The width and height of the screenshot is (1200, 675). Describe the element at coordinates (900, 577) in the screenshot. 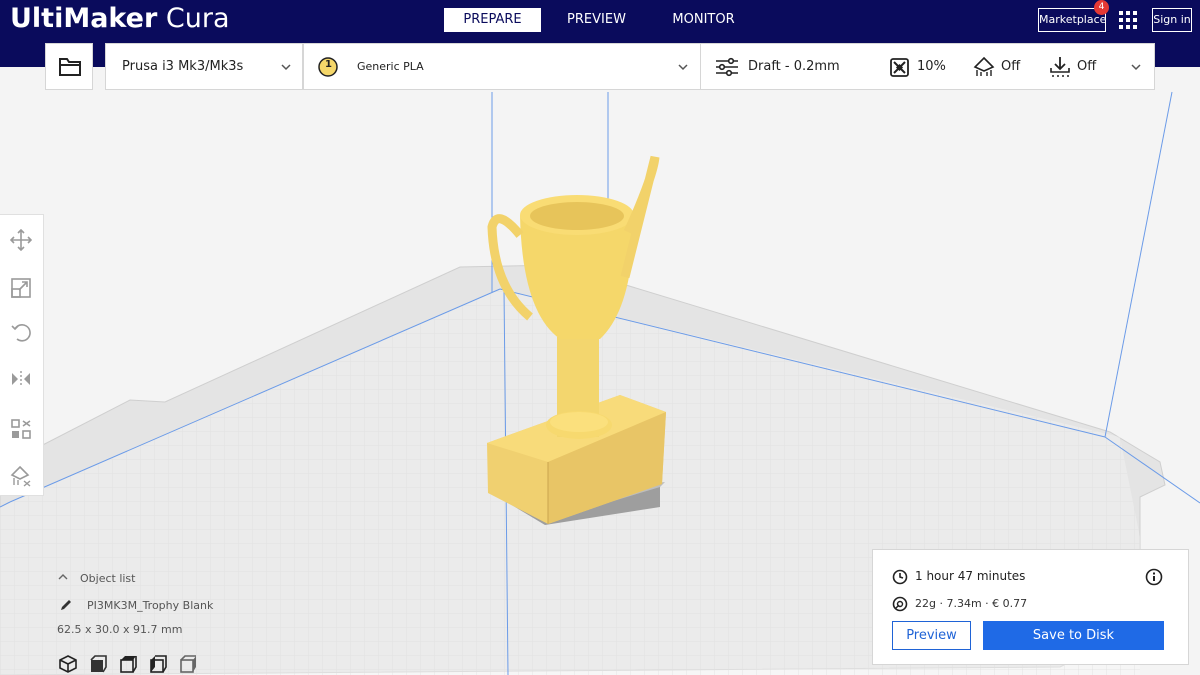

I see `clock-icon` at that location.